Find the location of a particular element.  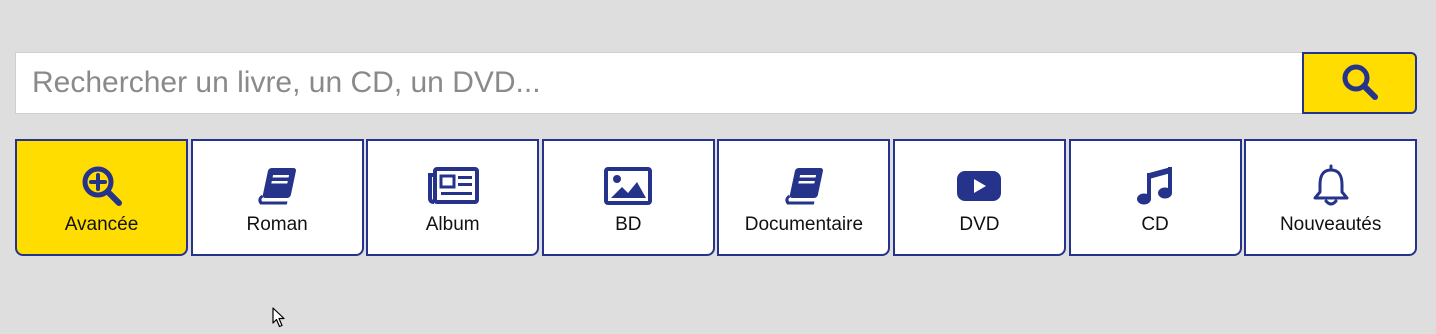

tile-roman: Roman is located at coordinates (277, 197).